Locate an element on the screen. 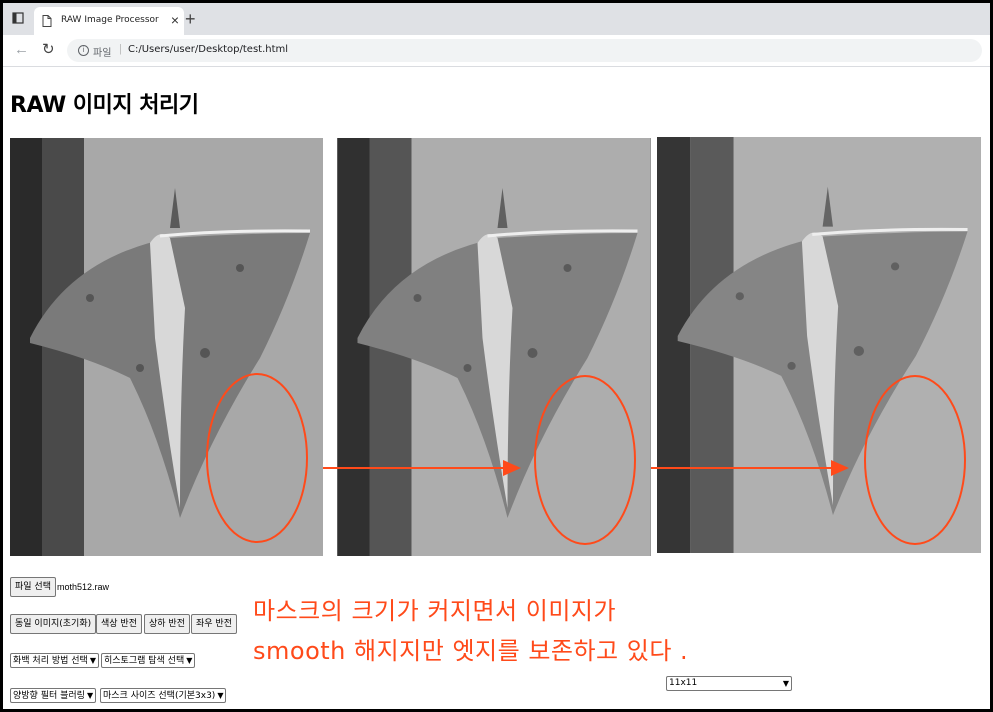 The width and height of the screenshot is (993, 712). point-processing-select: 화백 처리 방법 선택 ▼ is located at coordinates (54, 660).